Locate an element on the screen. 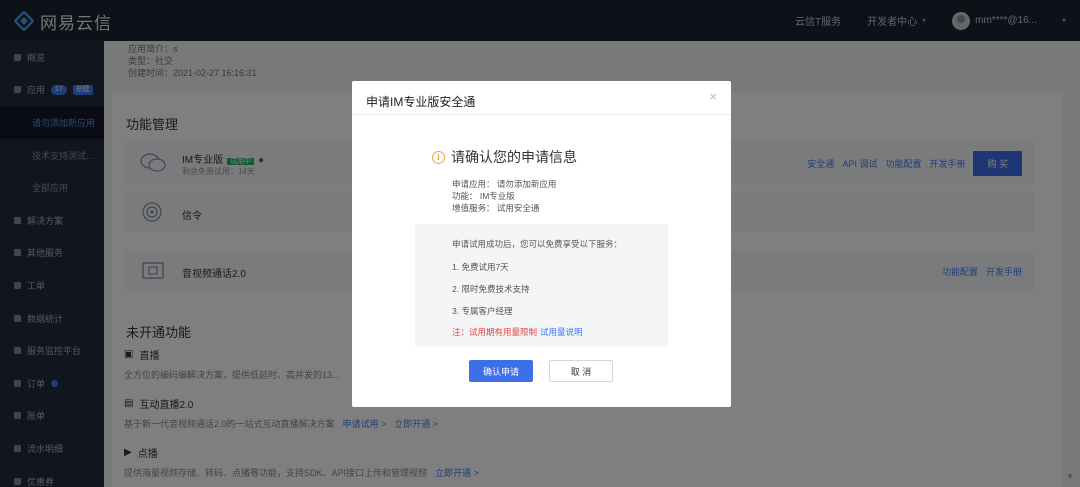  confirm-heading: i 请确认您的申请信息 is located at coordinates (504, 157).